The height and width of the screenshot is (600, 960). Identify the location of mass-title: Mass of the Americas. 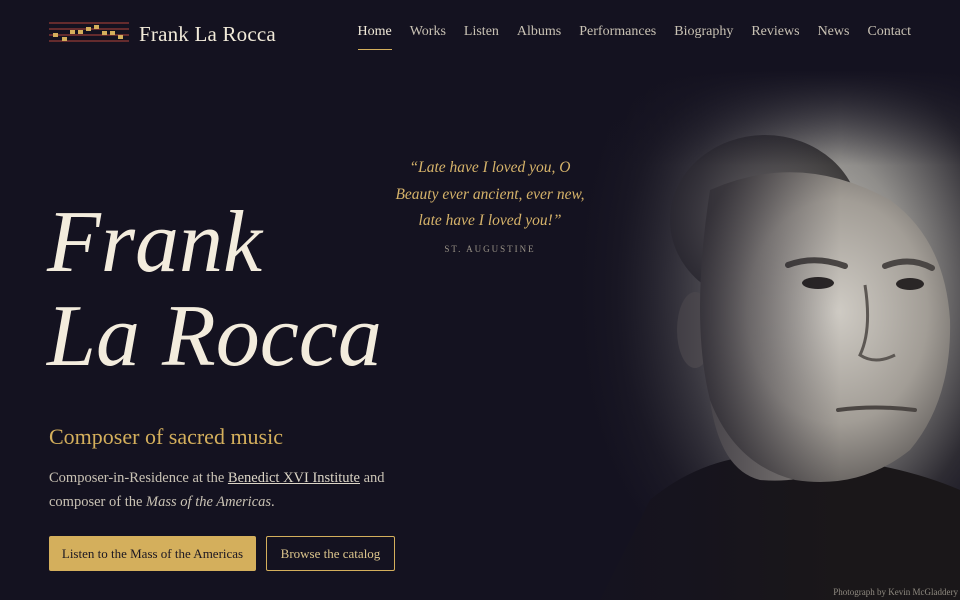
(209, 502).